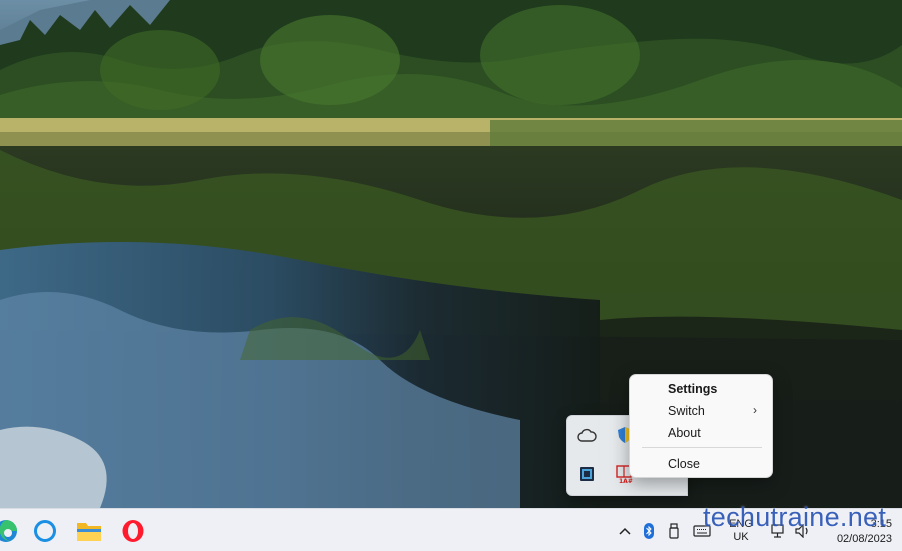 The image size is (902, 551). Describe the element at coordinates (451, 529) in the screenshot. I see `taskbar: ENG UK 3:15 02/08/2023` at that location.